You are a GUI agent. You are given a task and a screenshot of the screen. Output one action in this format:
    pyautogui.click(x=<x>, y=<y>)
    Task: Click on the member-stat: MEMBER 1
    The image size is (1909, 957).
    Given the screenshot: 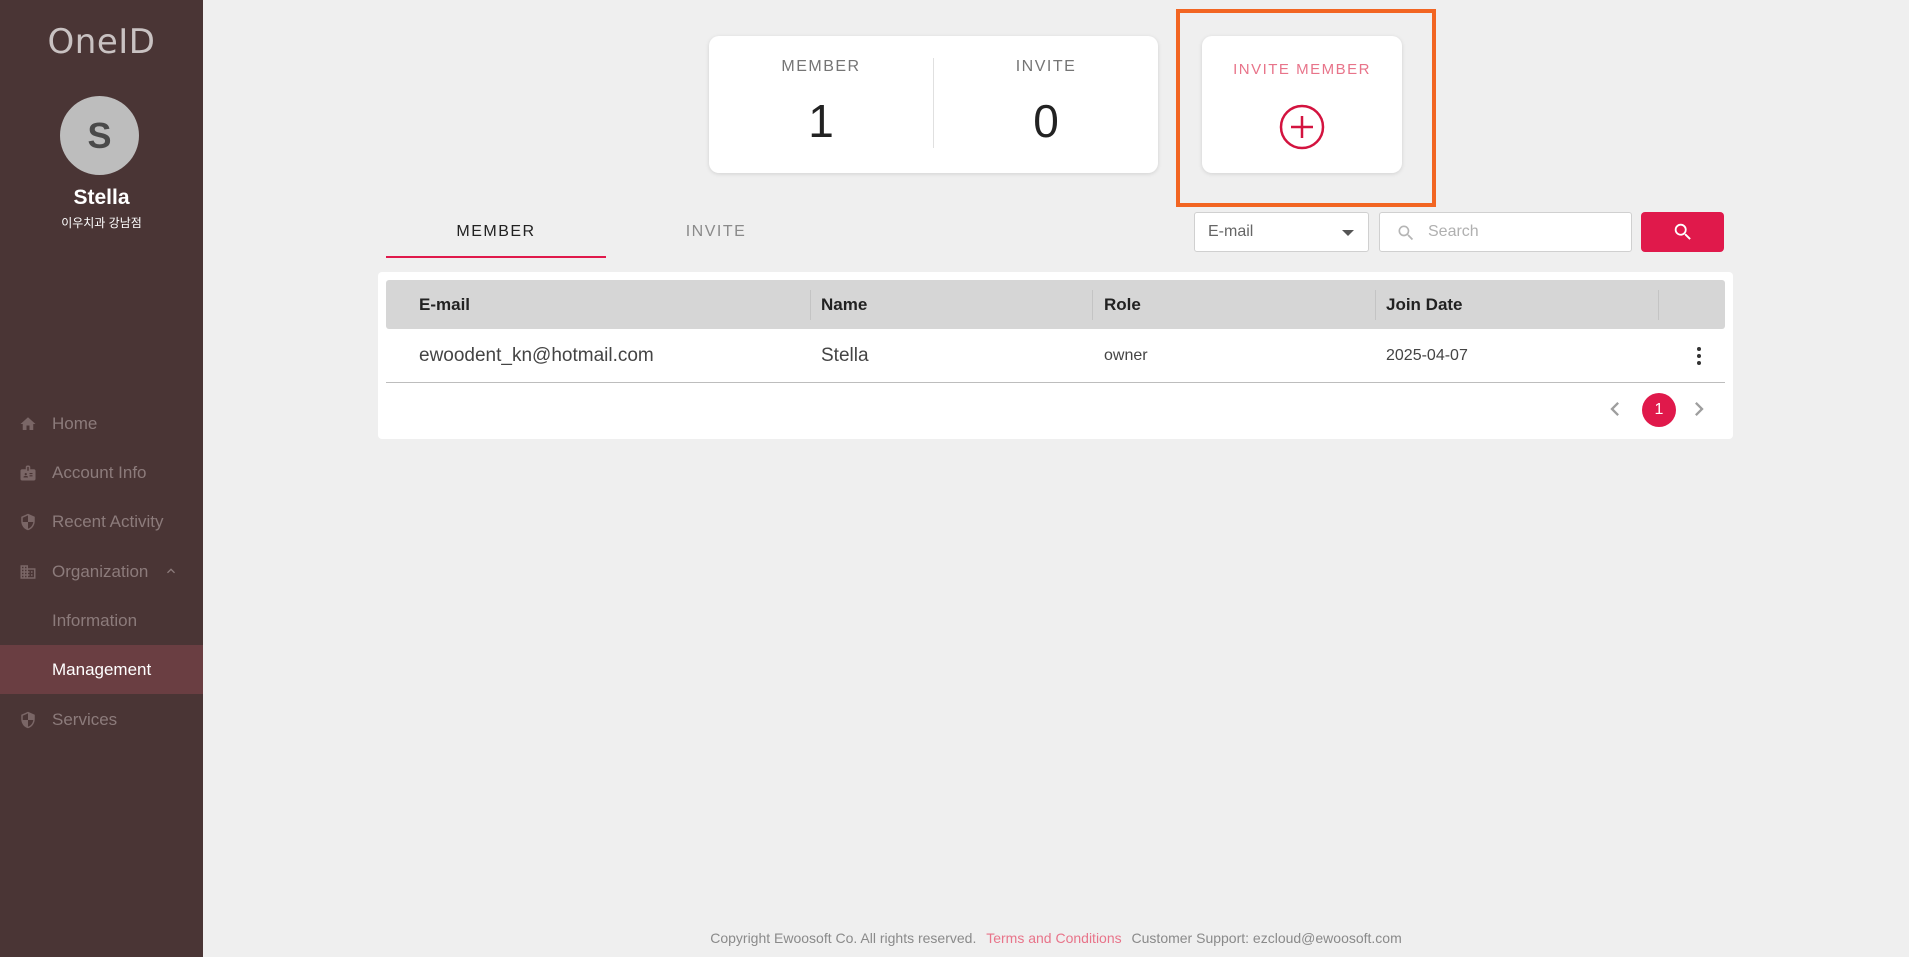 What is the action you would take?
    pyautogui.click(x=821, y=104)
    